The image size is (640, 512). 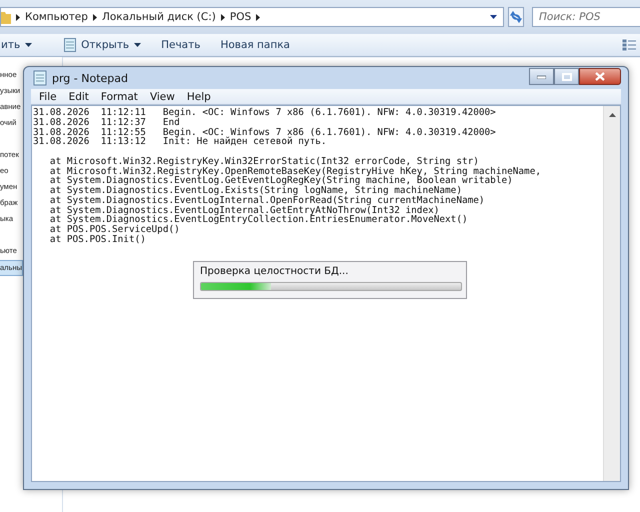 What do you see at coordinates (198, 96) in the screenshot?
I see `menu-item: Help` at bounding box center [198, 96].